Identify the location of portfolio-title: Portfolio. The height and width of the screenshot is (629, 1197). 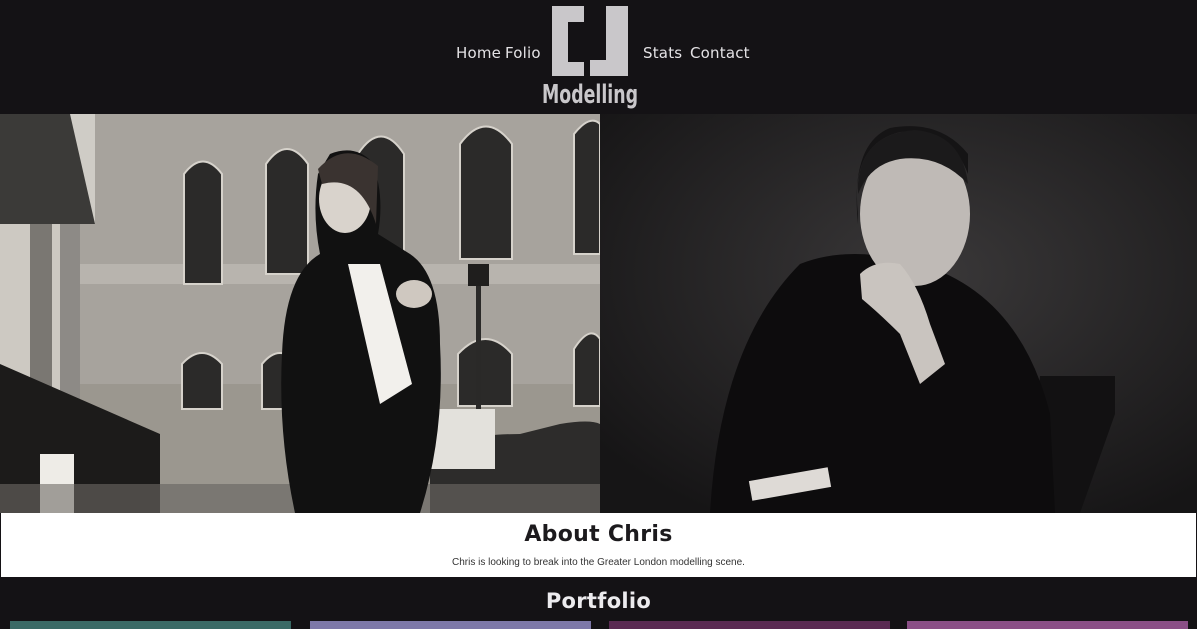
(598, 601).